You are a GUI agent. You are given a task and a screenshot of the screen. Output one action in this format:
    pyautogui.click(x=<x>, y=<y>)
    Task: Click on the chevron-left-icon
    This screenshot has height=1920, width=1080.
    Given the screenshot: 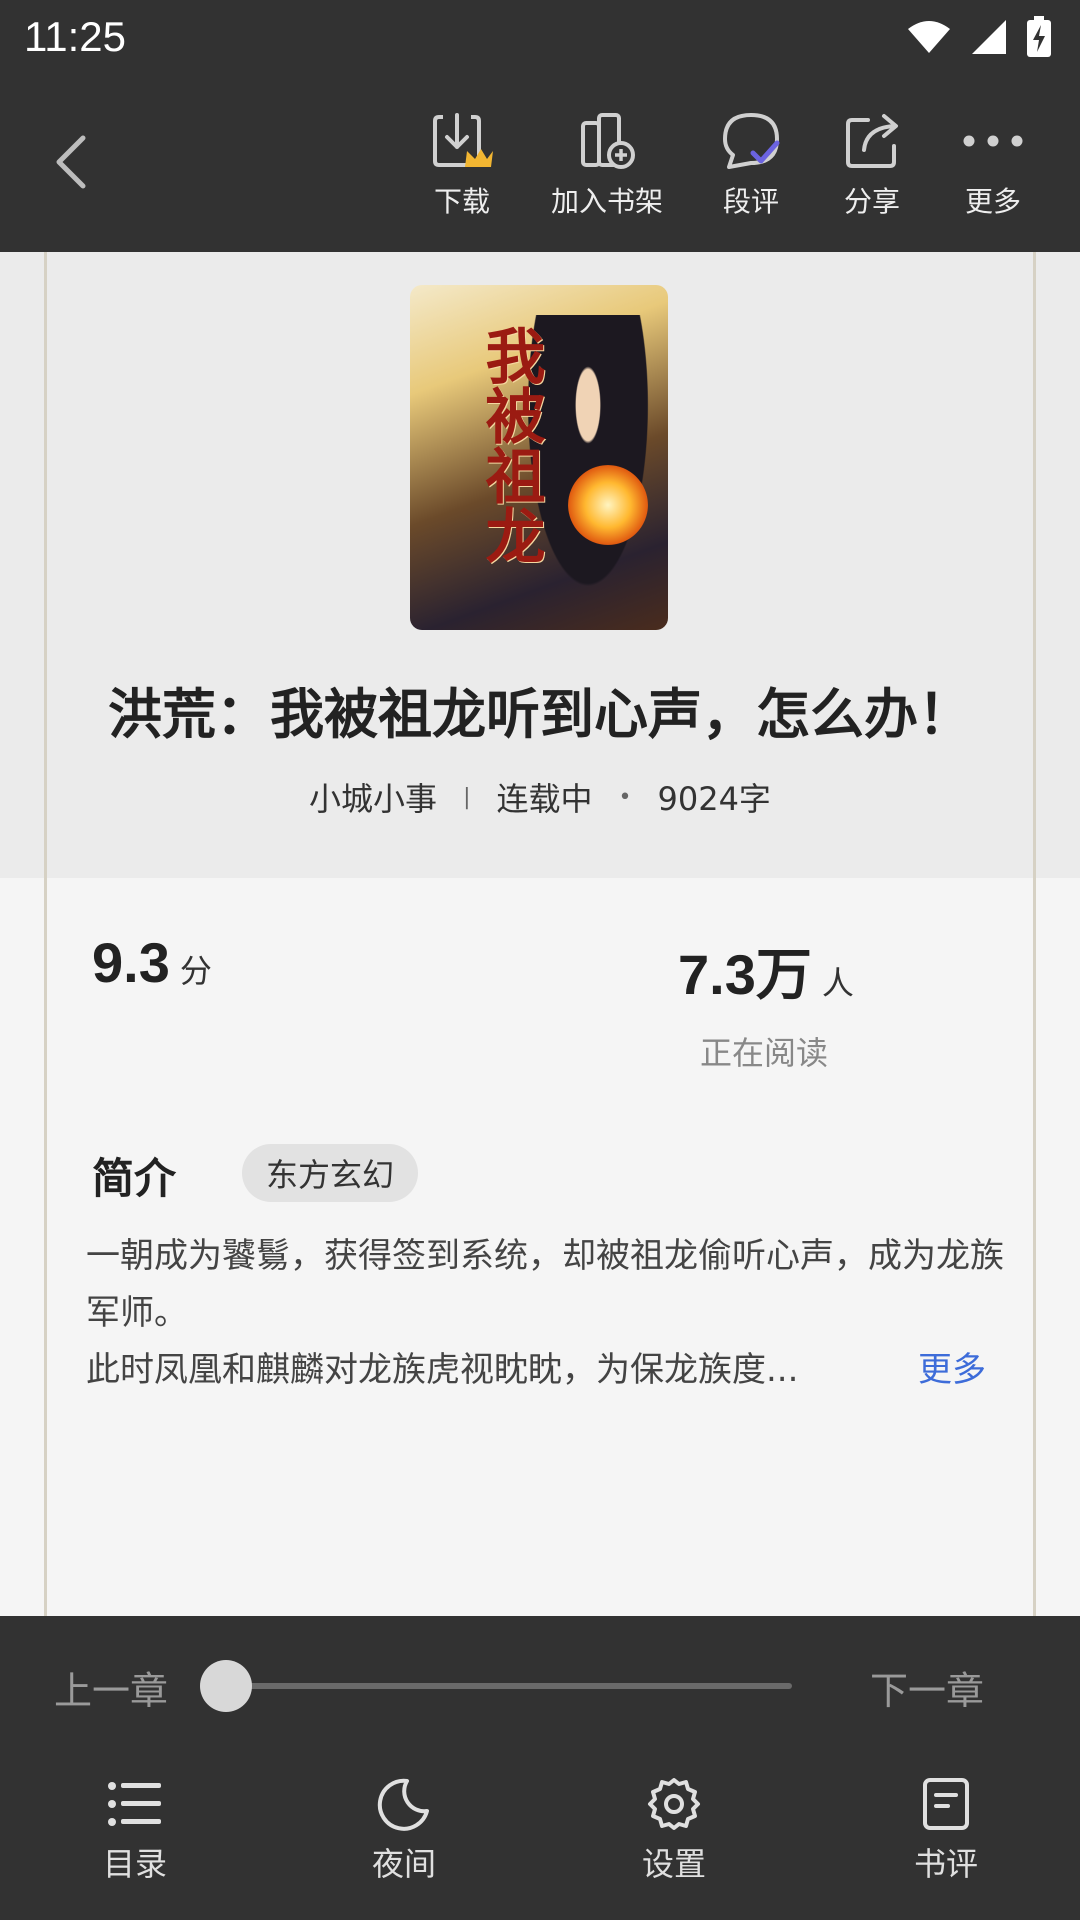 What is the action you would take?
    pyautogui.click(x=71, y=162)
    